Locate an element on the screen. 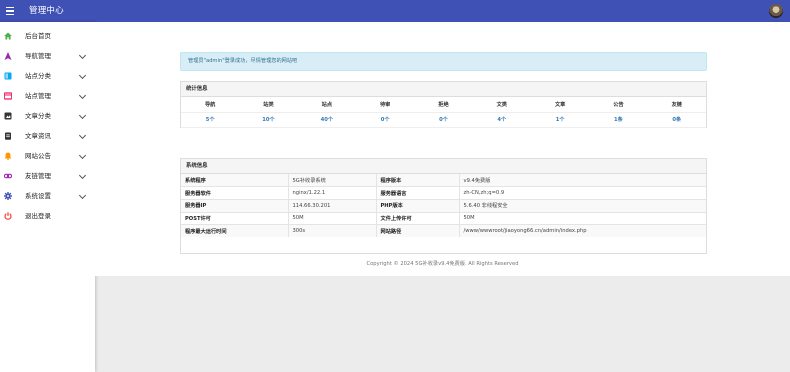 This screenshot has width=790, height=372. table-row: 系统程序 5G补收录系统 程序版本 v9.4免费版 is located at coordinates (443, 180).